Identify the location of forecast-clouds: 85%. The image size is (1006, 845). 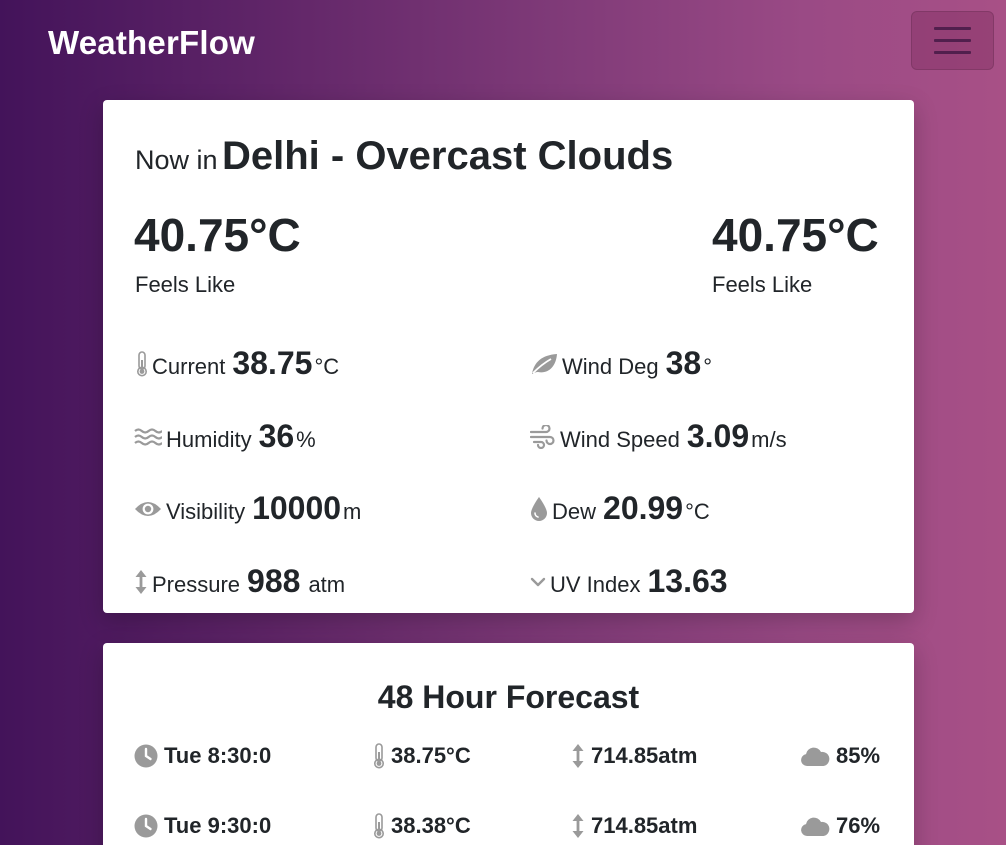
(840, 756).